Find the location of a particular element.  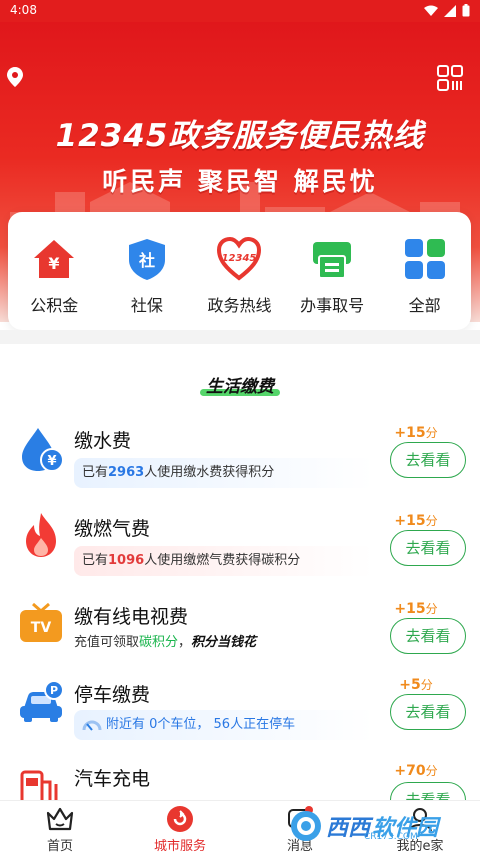

payment-desc: 已有2963人使用缴水费获得积分 is located at coordinates (224, 473).